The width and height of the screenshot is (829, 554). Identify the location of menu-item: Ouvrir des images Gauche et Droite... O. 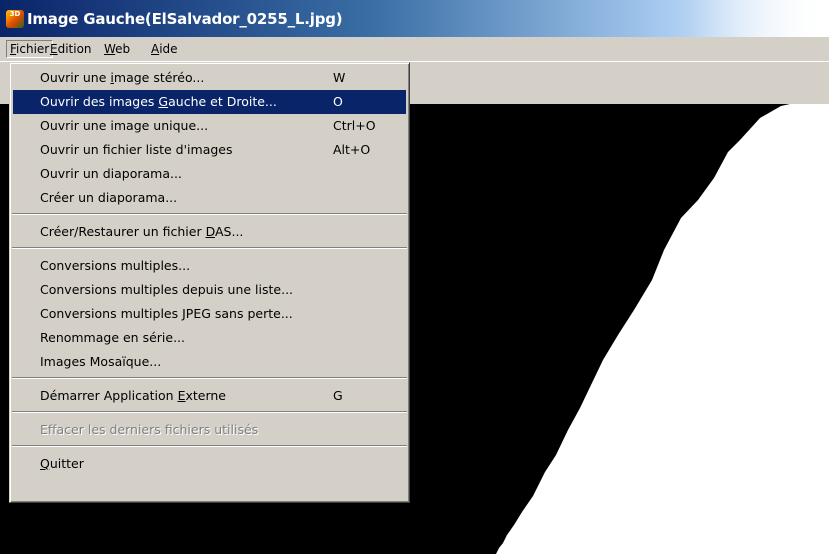
(209, 102).